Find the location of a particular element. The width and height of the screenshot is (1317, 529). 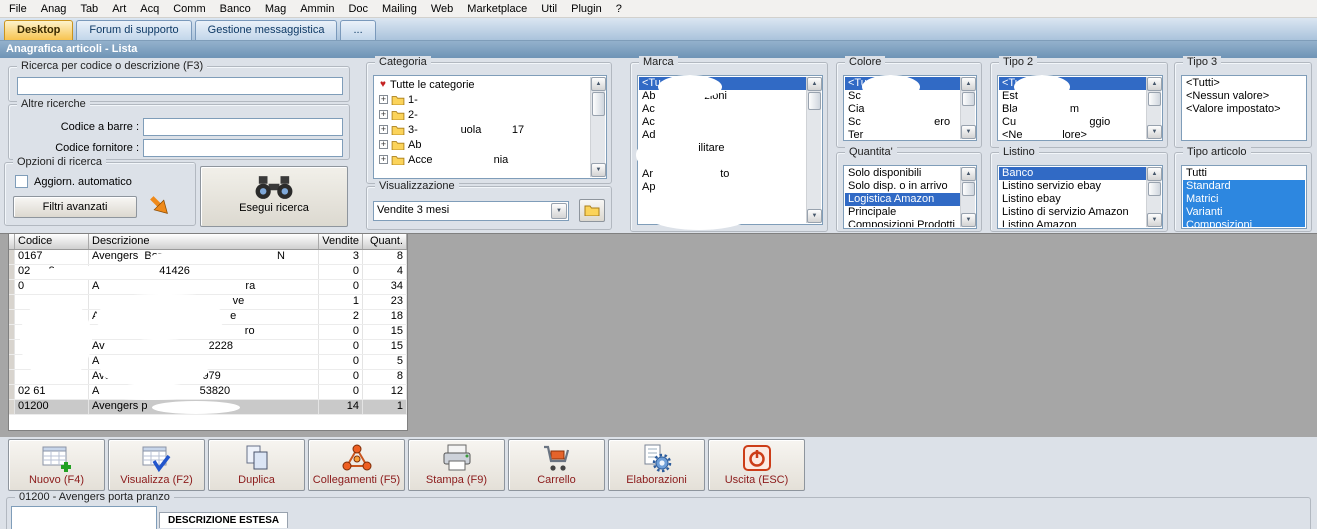

listino-item: Listino ebay is located at coordinates (1072, 199).